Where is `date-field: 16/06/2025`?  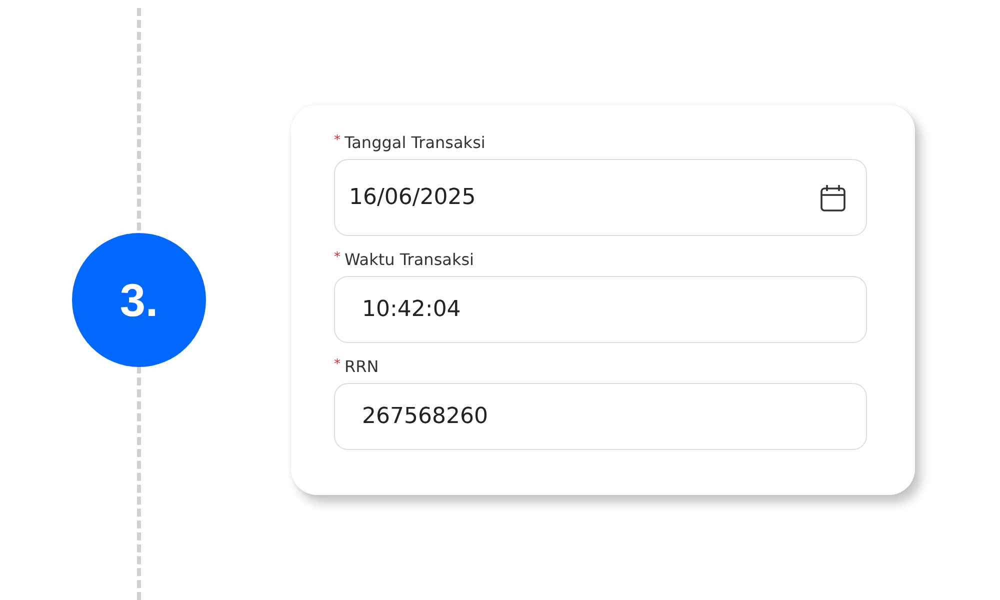
date-field: 16/06/2025 is located at coordinates (600, 197).